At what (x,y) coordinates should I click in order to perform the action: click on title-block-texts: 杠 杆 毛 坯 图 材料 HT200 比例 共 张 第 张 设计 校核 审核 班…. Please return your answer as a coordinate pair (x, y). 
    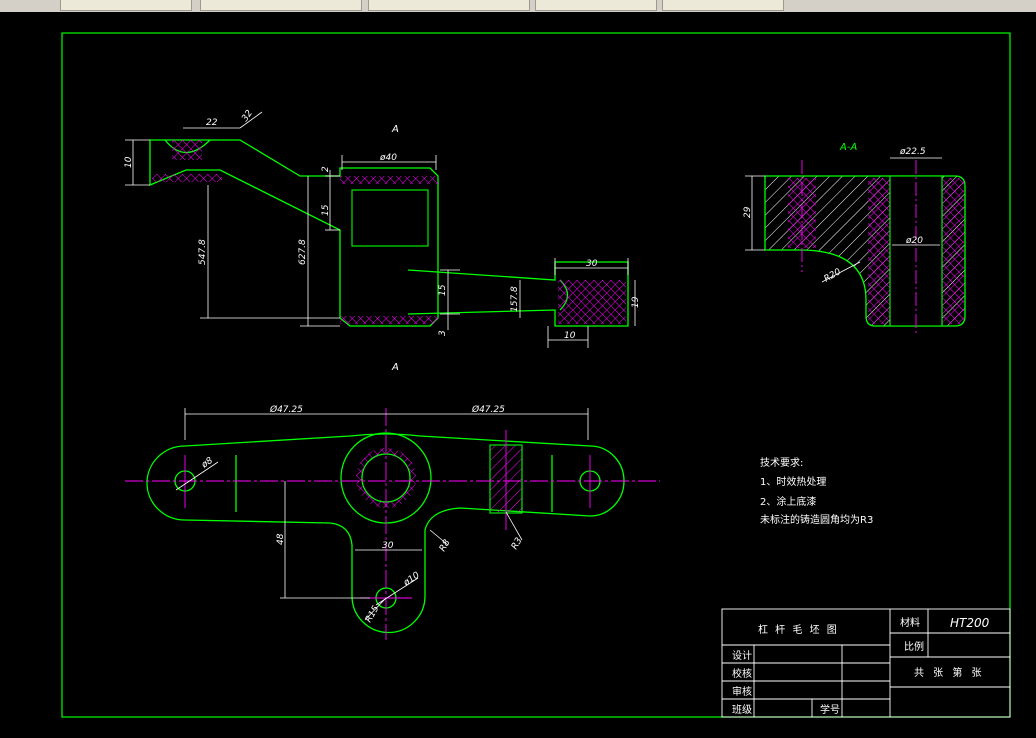
    Looking at the image, I should click on (861, 666).